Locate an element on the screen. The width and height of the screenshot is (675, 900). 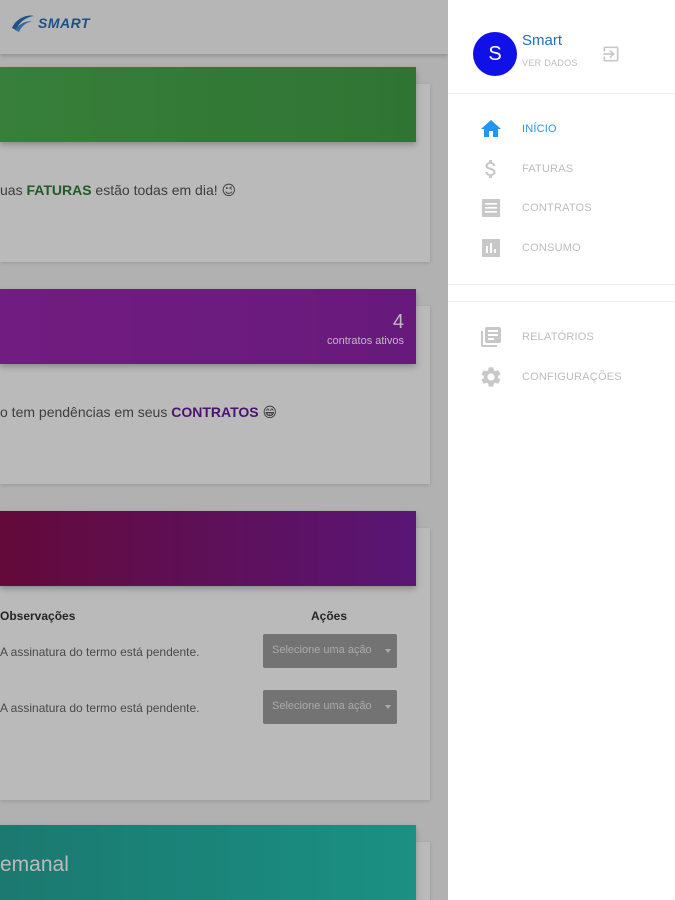
logout-button is located at coordinates (611, 56).